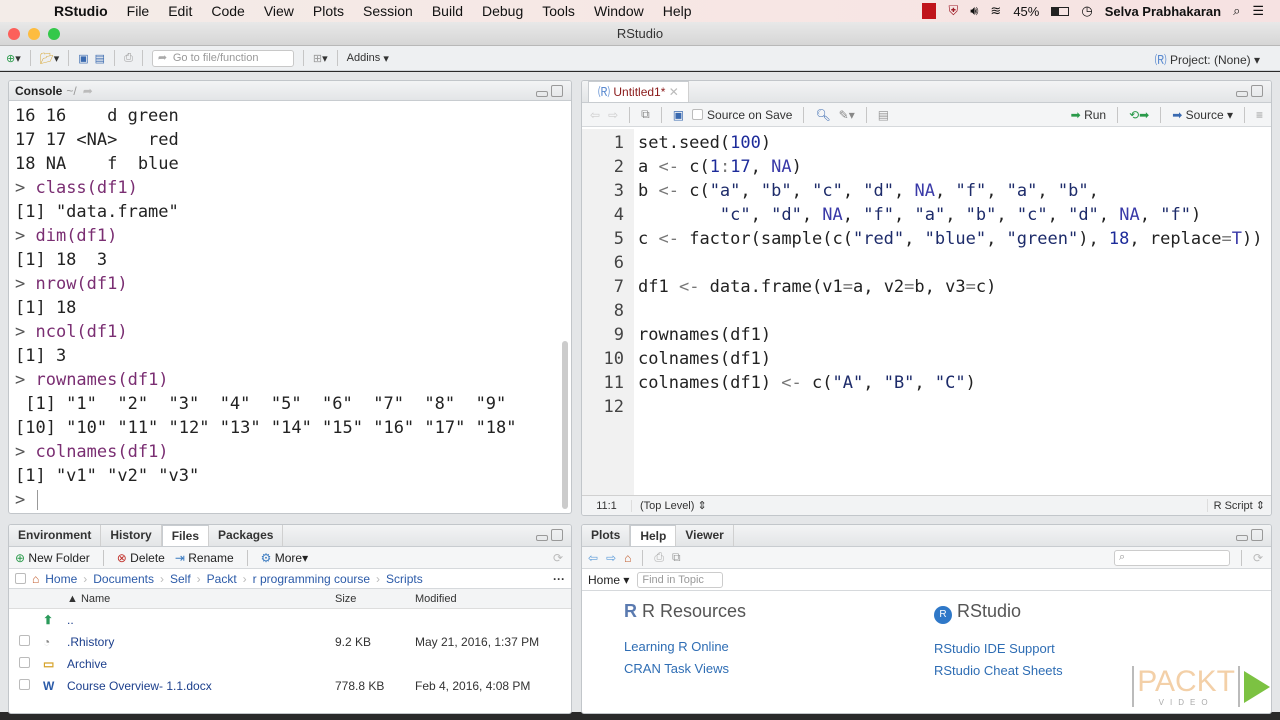  What do you see at coordinates (677, 11) in the screenshot?
I see `menu-help: Help` at bounding box center [677, 11].